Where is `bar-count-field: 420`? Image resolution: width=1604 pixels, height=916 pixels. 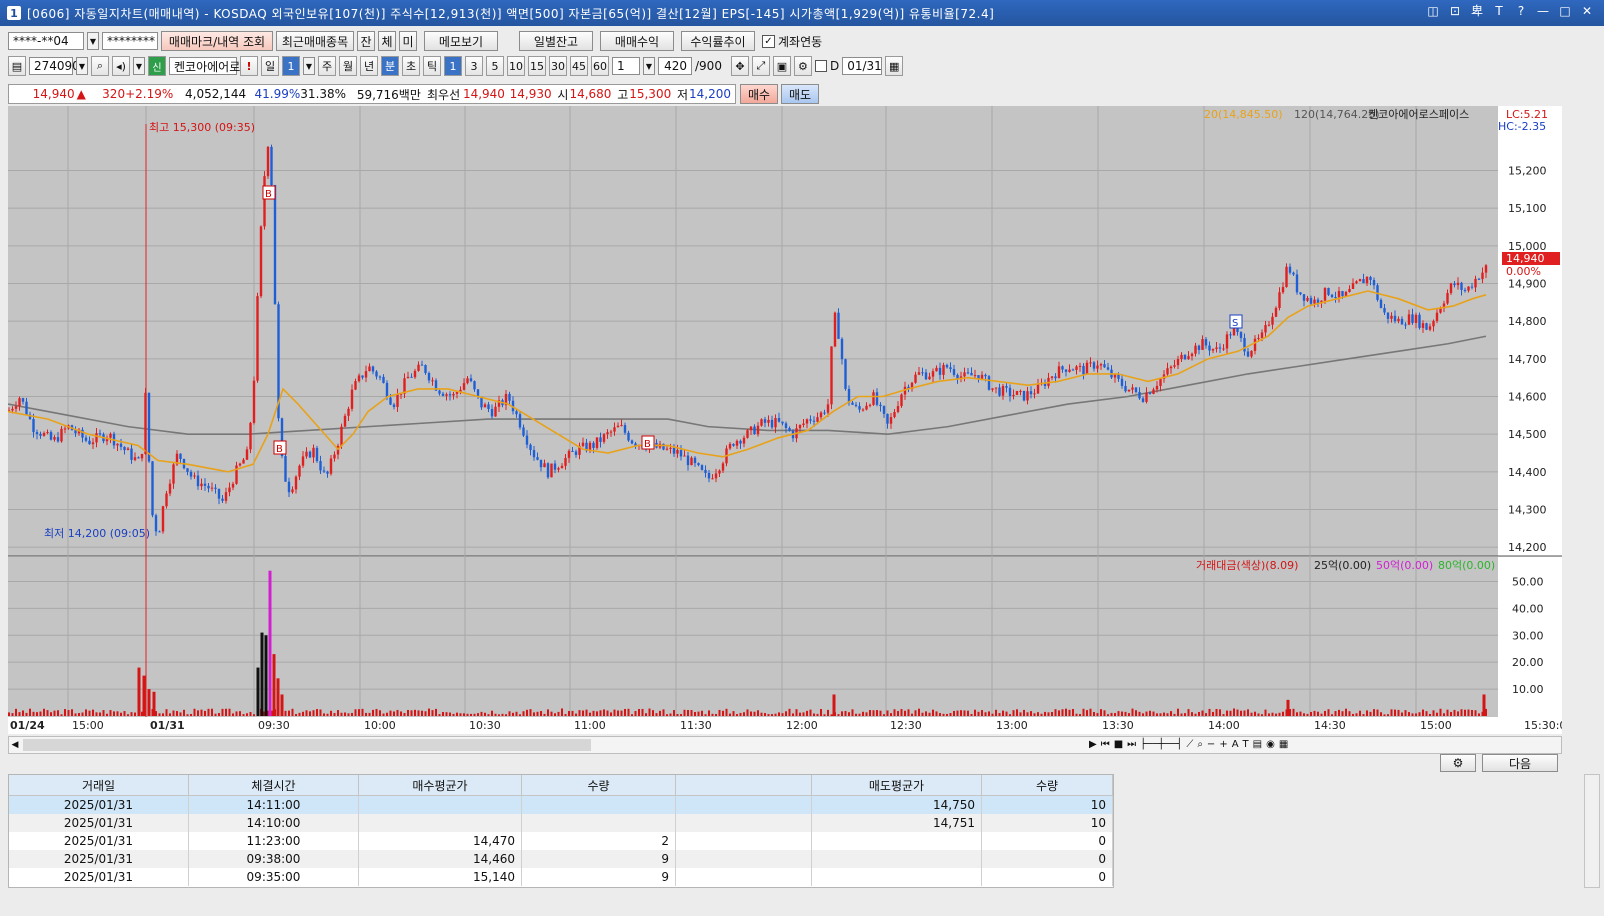 bar-count-field: 420 is located at coordinates (675, 66).